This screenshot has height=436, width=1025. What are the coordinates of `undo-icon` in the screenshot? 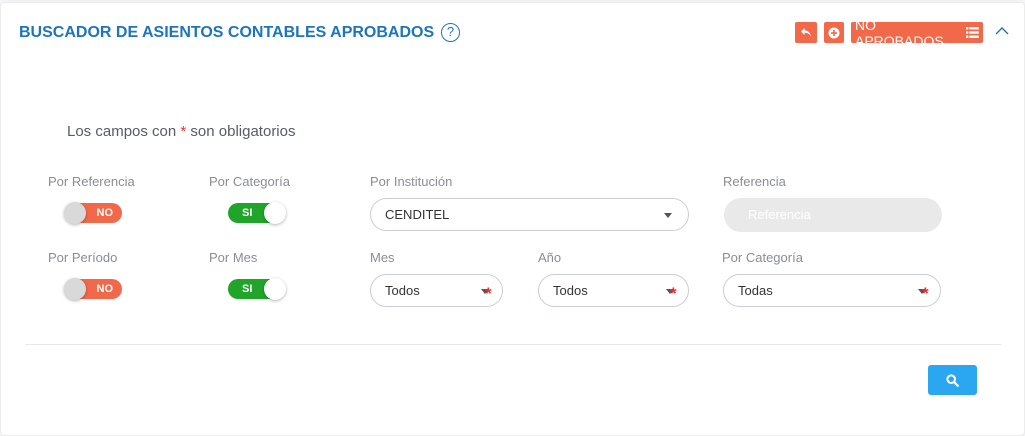 It's located at (806, 32).